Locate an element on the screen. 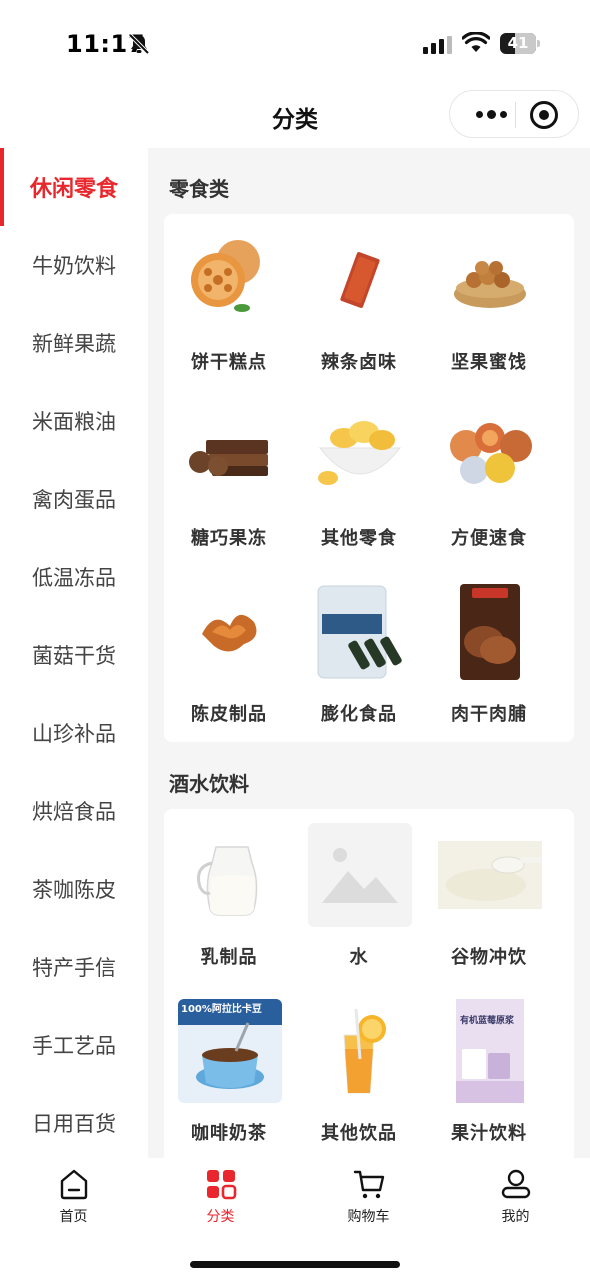 The height and width of the screenshot is (1280, 590). sidebar-item-label: 手工艺品 is located at coordinates (74, 1046).